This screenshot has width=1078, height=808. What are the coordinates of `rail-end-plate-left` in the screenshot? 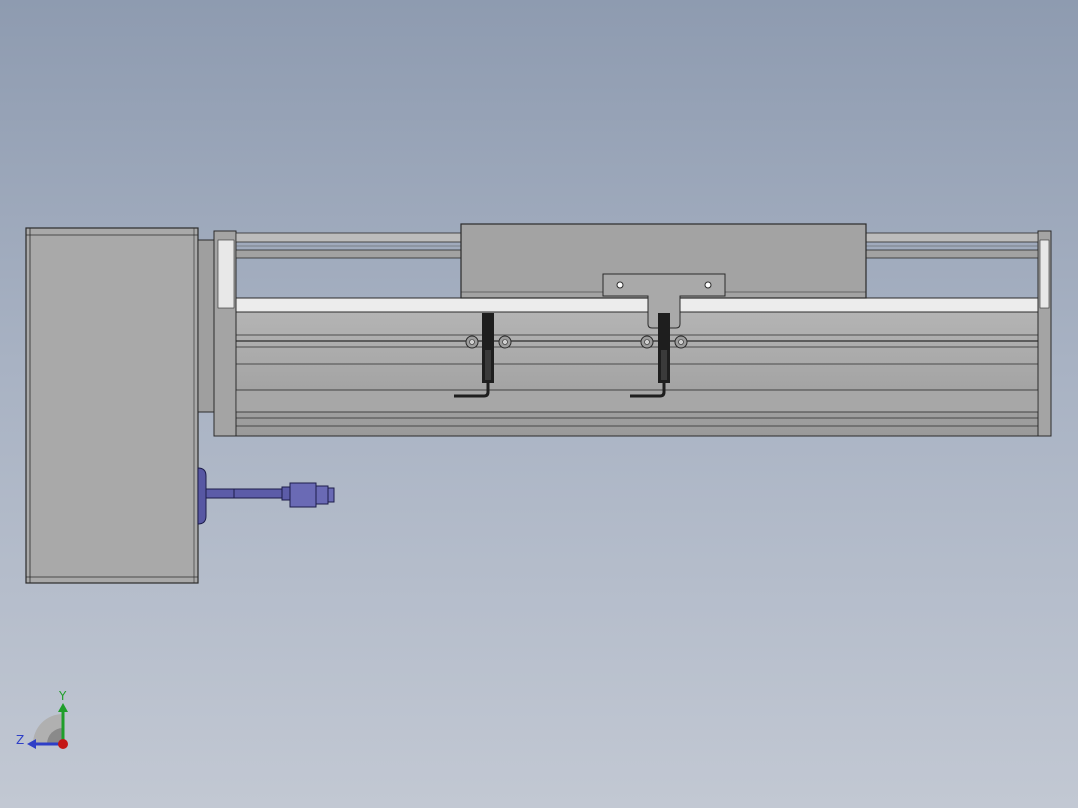 It's located at (225, 333).